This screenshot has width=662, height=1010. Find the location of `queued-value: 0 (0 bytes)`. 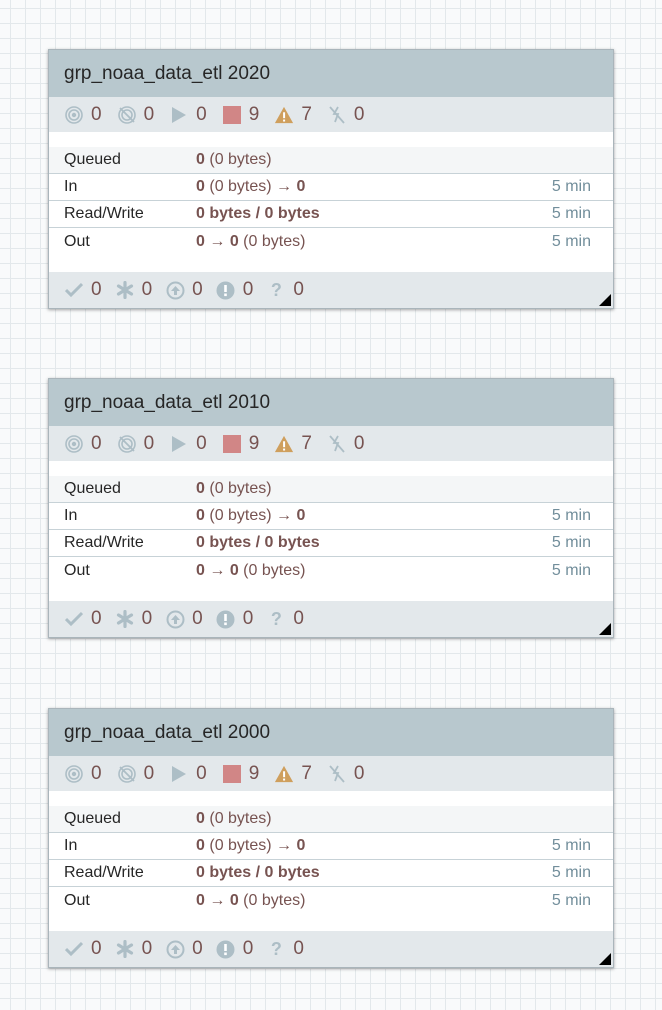

queued-value: 0 (0 bytes) is located at coordinates (234, 818).